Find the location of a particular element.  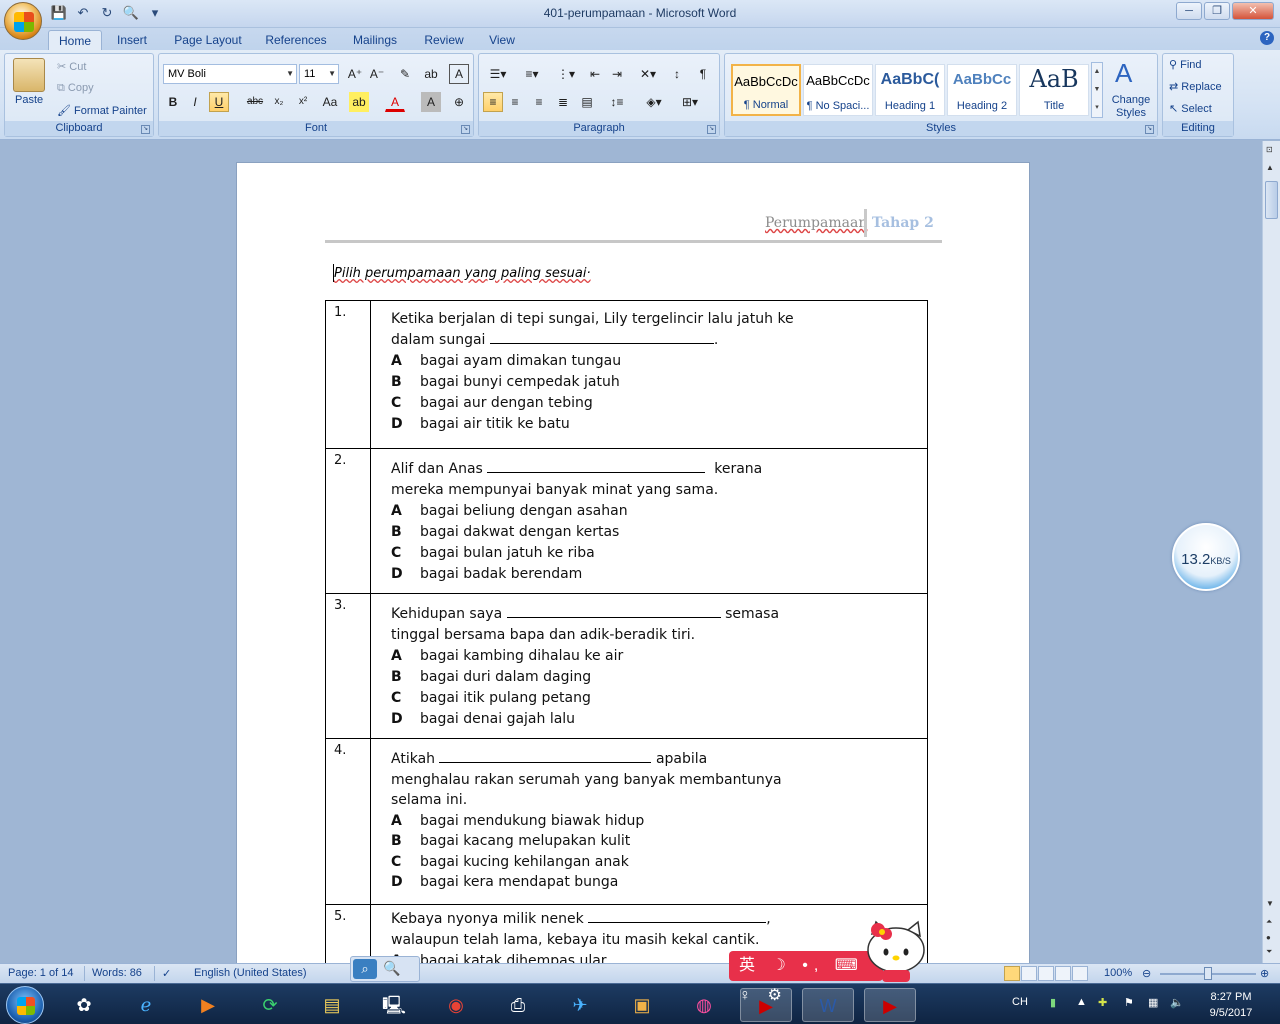

video-player-icon-2: ▶ is located at coordinates (890, 1005).